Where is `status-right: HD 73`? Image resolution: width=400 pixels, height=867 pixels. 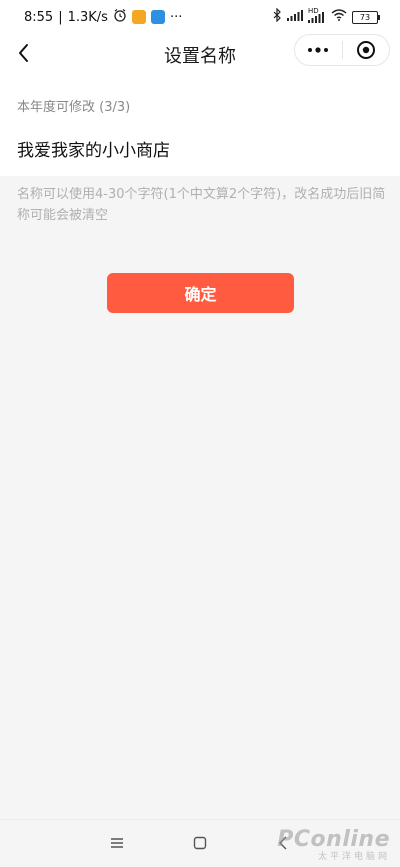 status-right: HD 73 is located at coordinates (326, 16).